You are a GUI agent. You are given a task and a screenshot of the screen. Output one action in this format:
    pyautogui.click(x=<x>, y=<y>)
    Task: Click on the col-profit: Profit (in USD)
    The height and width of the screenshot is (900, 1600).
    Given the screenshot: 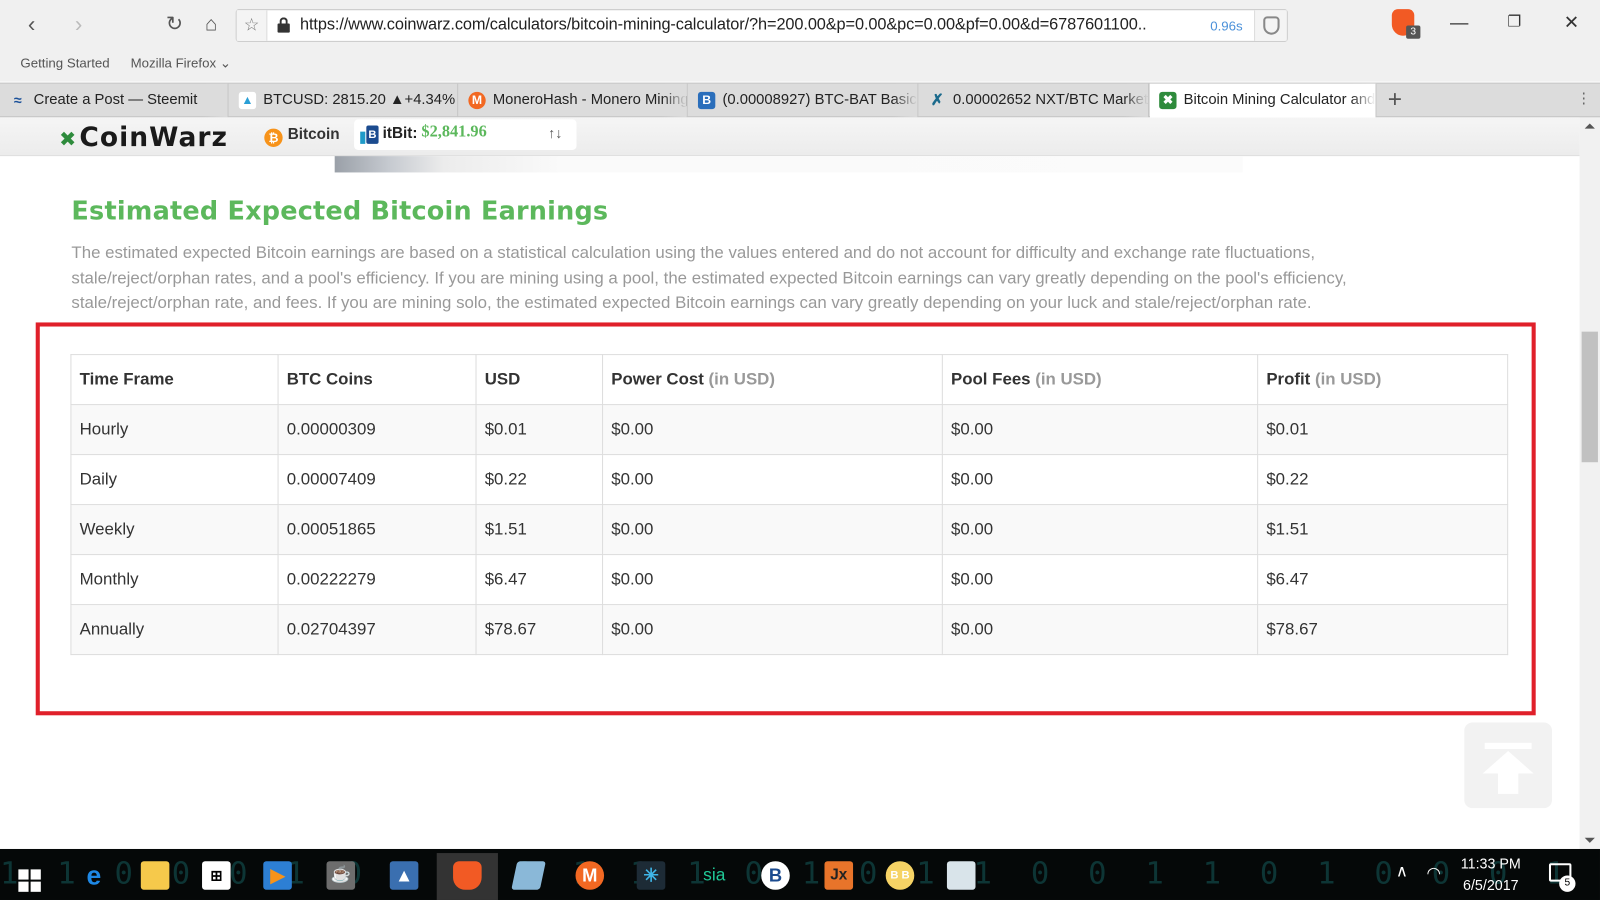 What is the action you would take?
    pyautogui.click(x=1383, y=380)
    